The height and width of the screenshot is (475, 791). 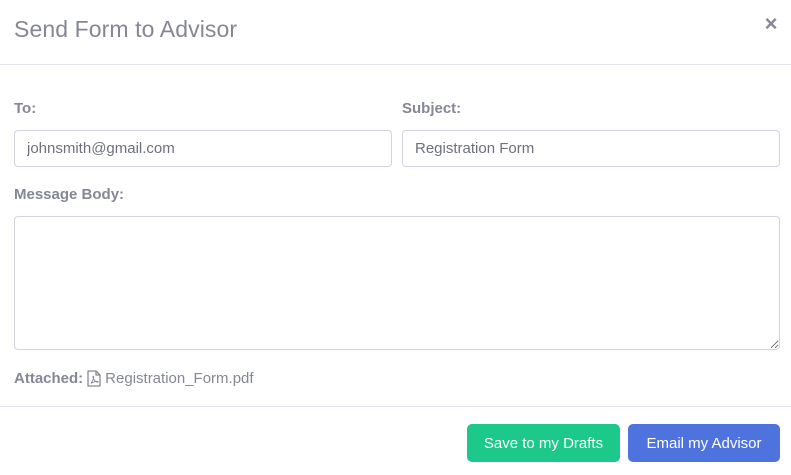 I want to click on modal-footer: Save to my Drafts Email my Advisor, so click(x=395, y=440).